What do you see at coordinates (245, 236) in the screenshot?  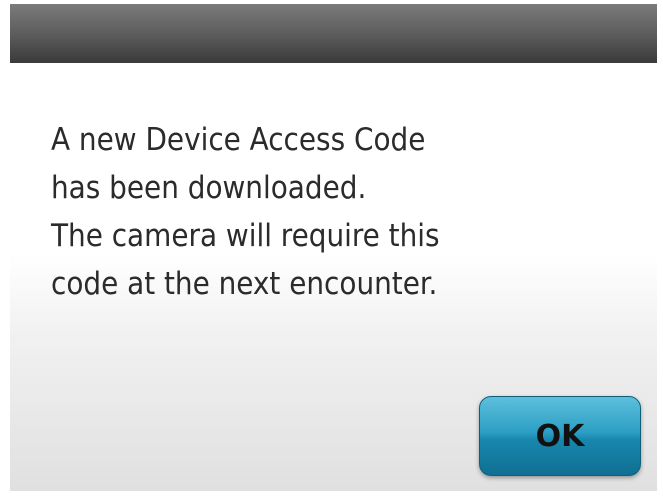 I see `message-line: The camera will require this` at bounding box center [245, 236].